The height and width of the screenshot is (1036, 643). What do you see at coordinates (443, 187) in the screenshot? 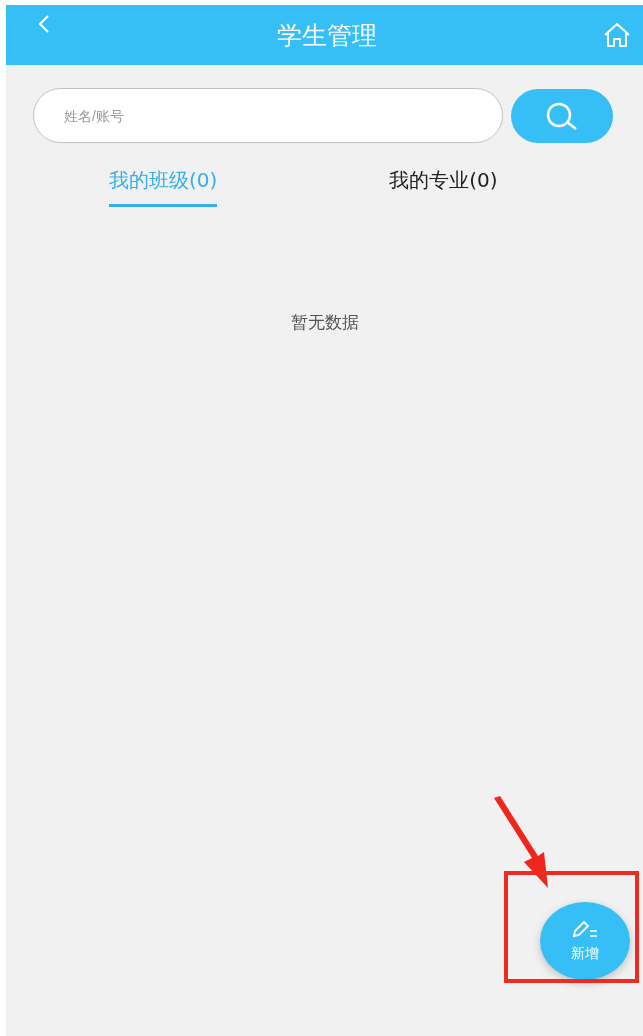
I see `tab: 我的专业(0)` at bounding box center [443, 187].